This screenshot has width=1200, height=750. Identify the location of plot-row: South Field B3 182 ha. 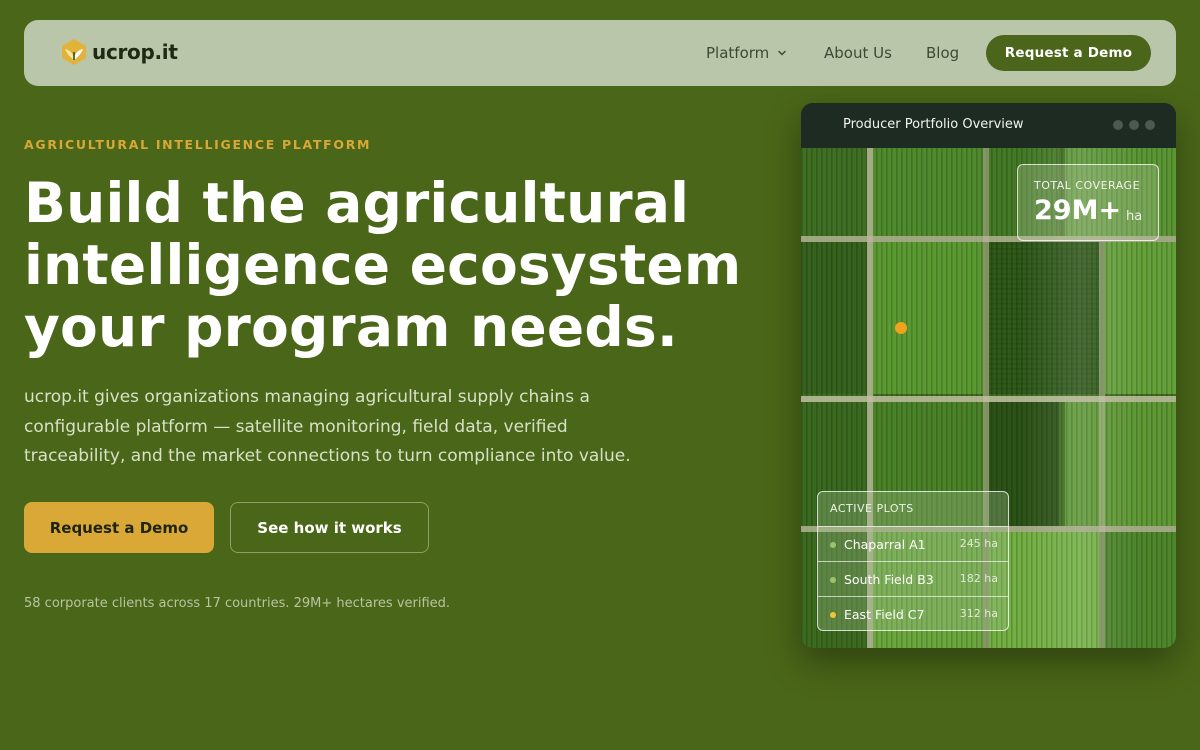
(913, 578).